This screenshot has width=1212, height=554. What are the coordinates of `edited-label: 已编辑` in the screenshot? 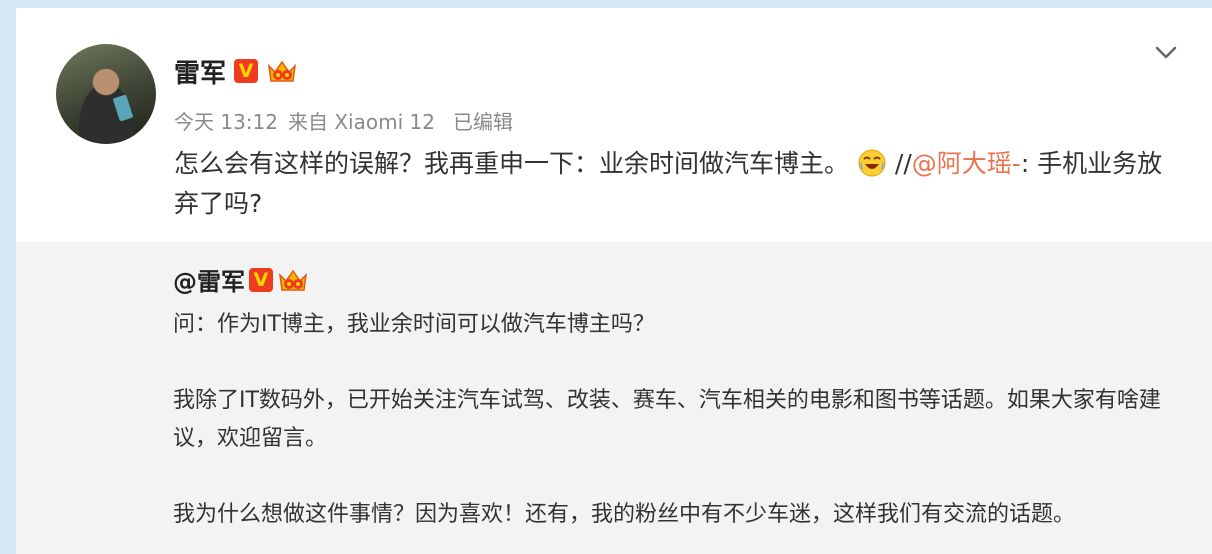 It's located at (483, 120).